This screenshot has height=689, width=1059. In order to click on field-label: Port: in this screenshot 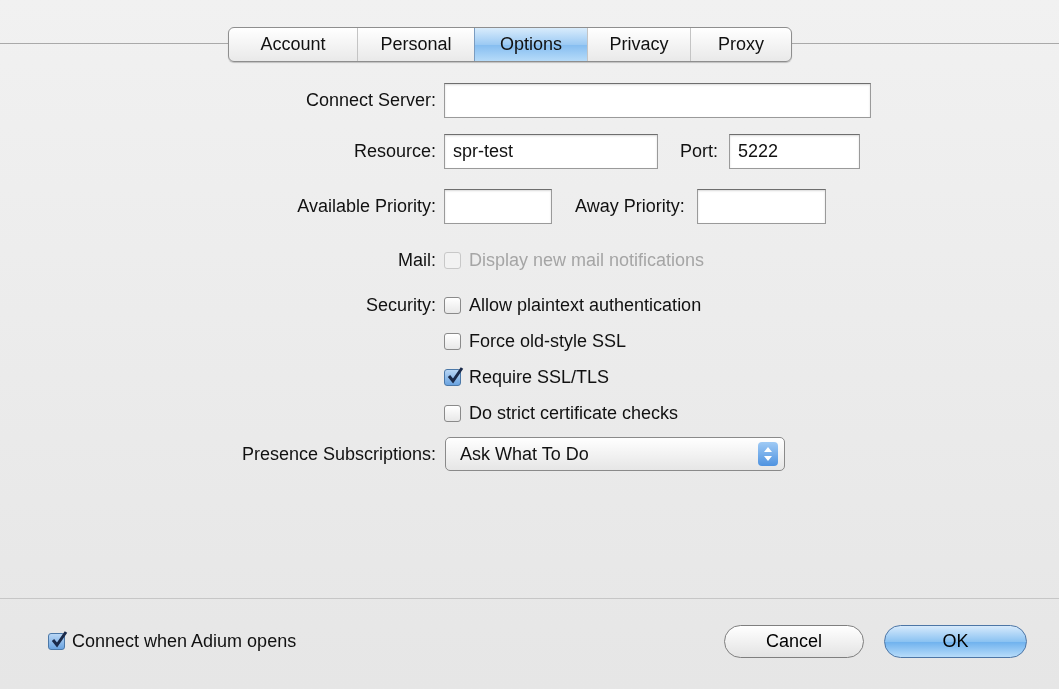, I will do `click(699, 151)`.